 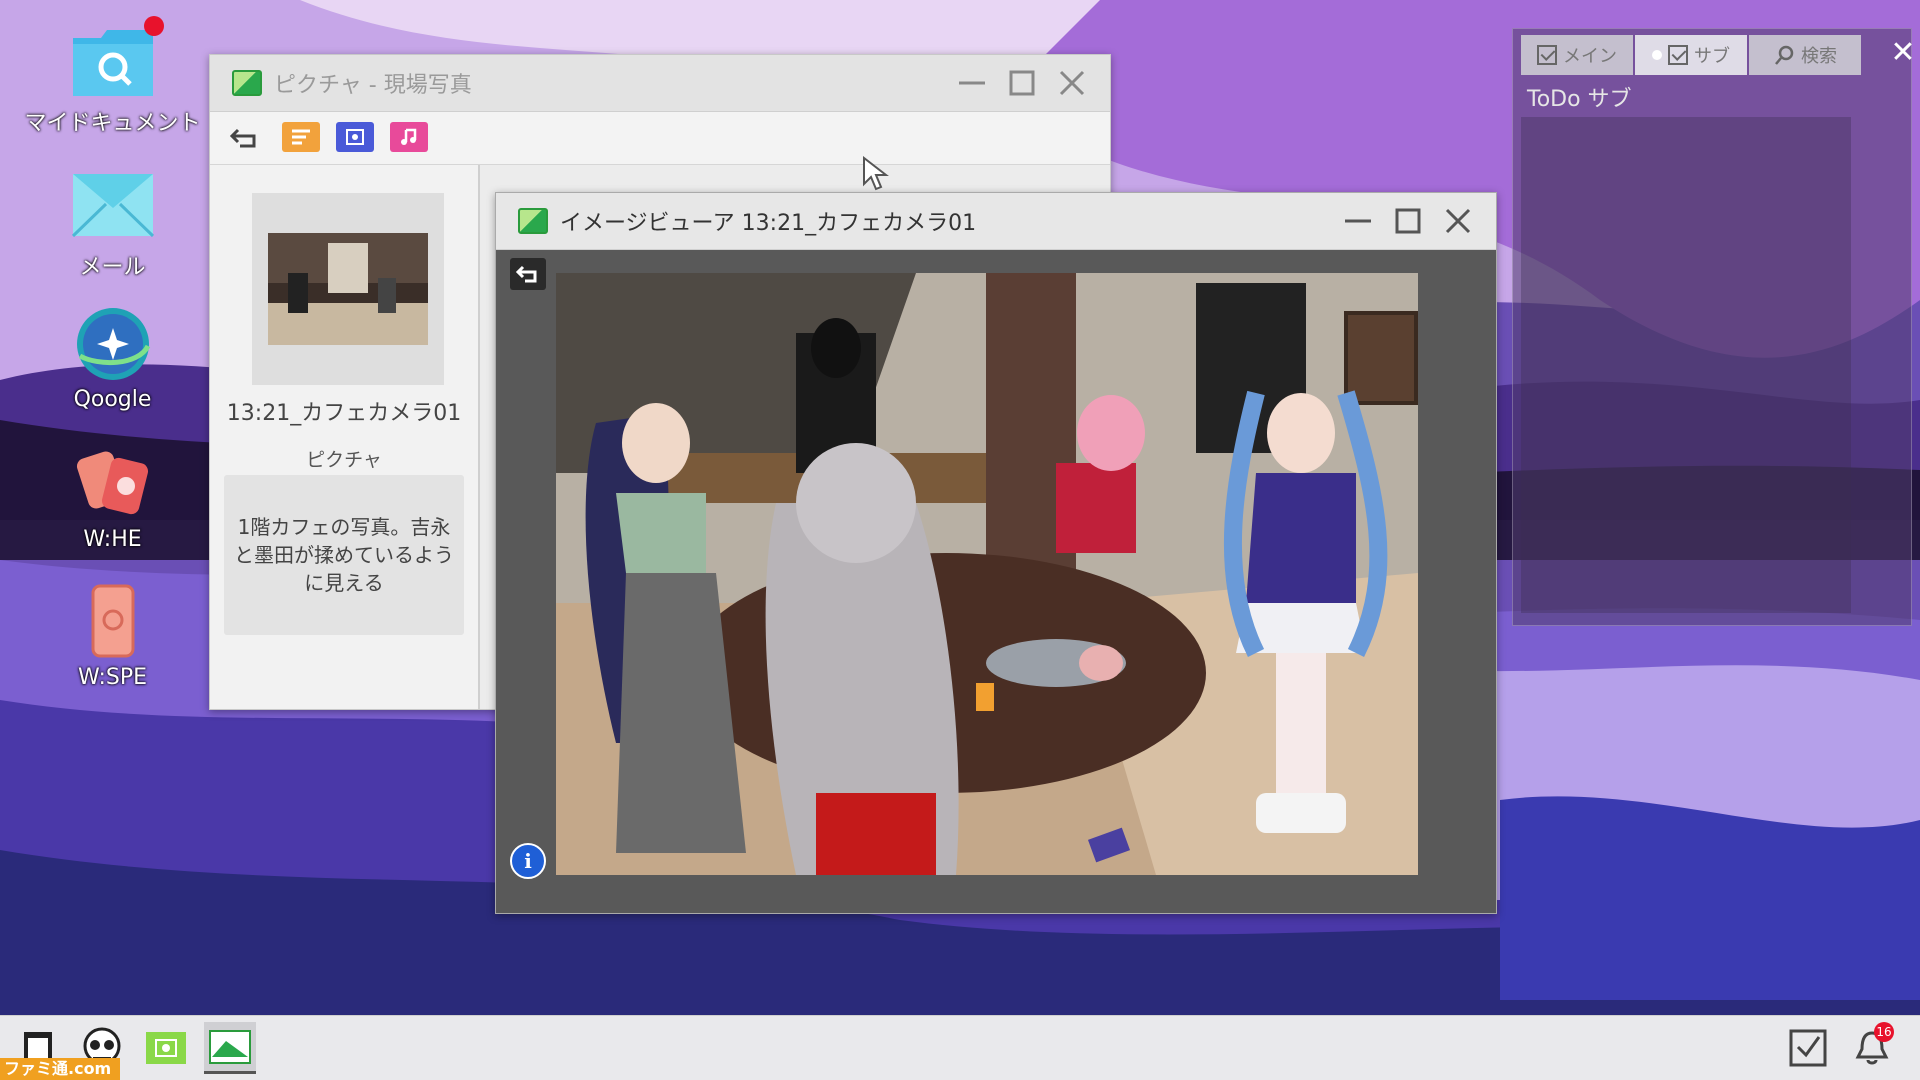 I want to click on desktop-icon-wspe: W:SPE, so click(x=112, y=637).